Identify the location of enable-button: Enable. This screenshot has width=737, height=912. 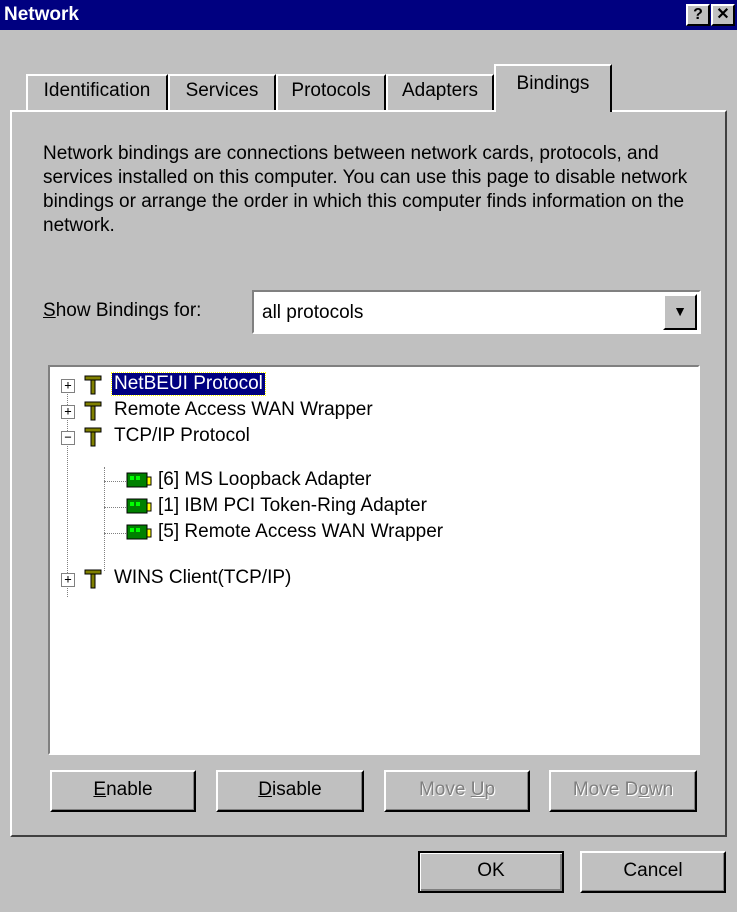
(123, 791).